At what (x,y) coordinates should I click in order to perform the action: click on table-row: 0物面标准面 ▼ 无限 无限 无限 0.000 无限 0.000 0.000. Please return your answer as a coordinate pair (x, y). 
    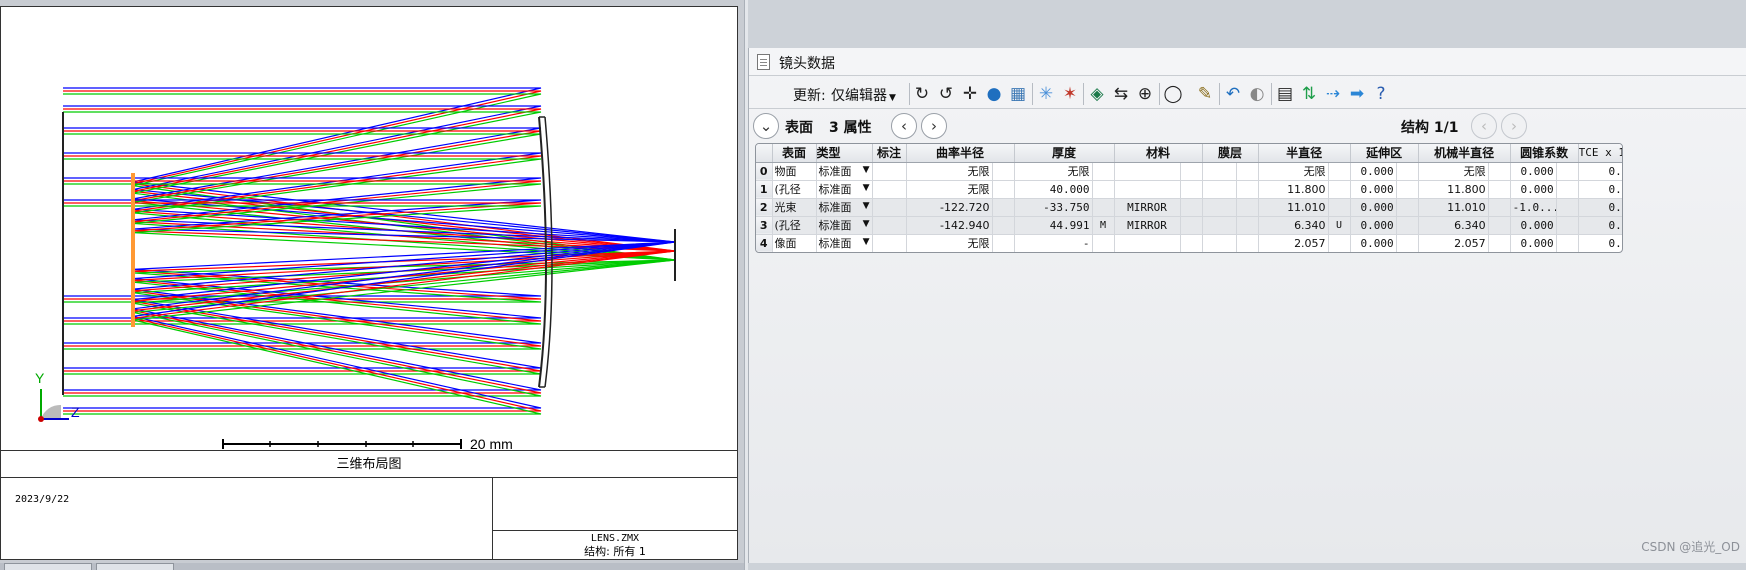
    Looking at the image, I should click on (1189, 171).